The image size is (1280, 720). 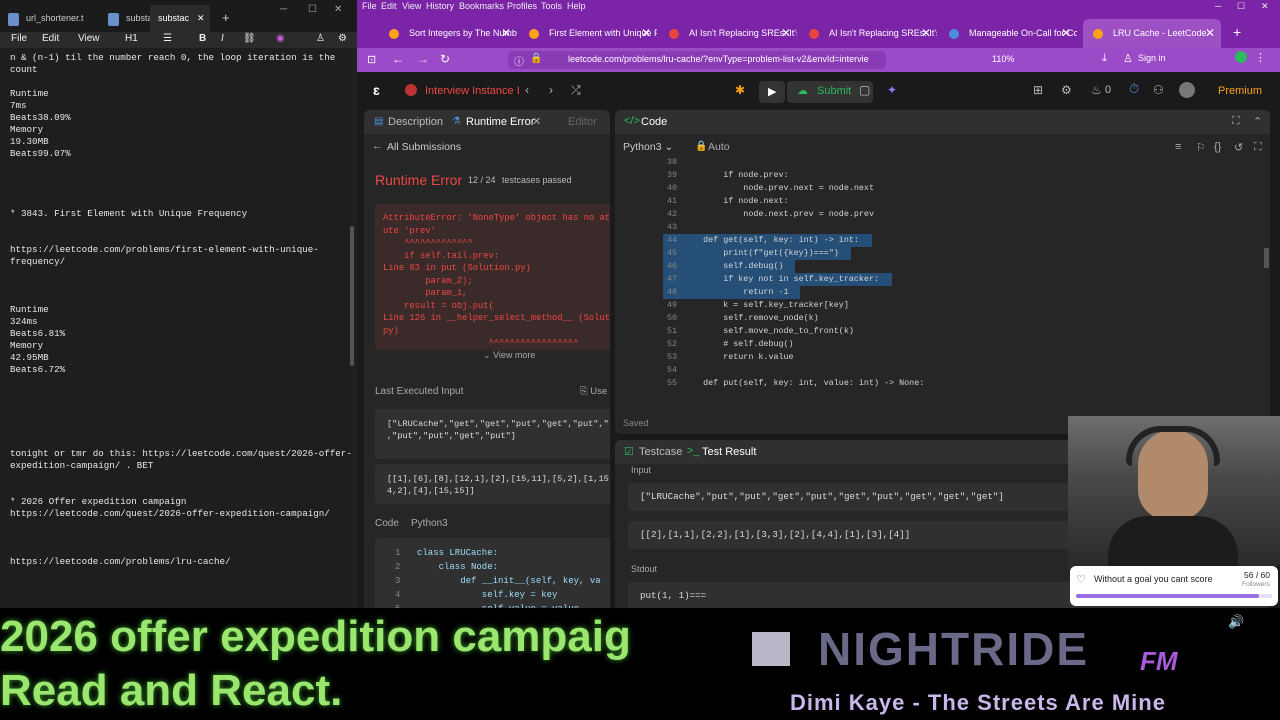 What do you see at coordinates (551, 6) in the screenshot?
I see `menu-tools: Tools` at bounding box center [551, 6].